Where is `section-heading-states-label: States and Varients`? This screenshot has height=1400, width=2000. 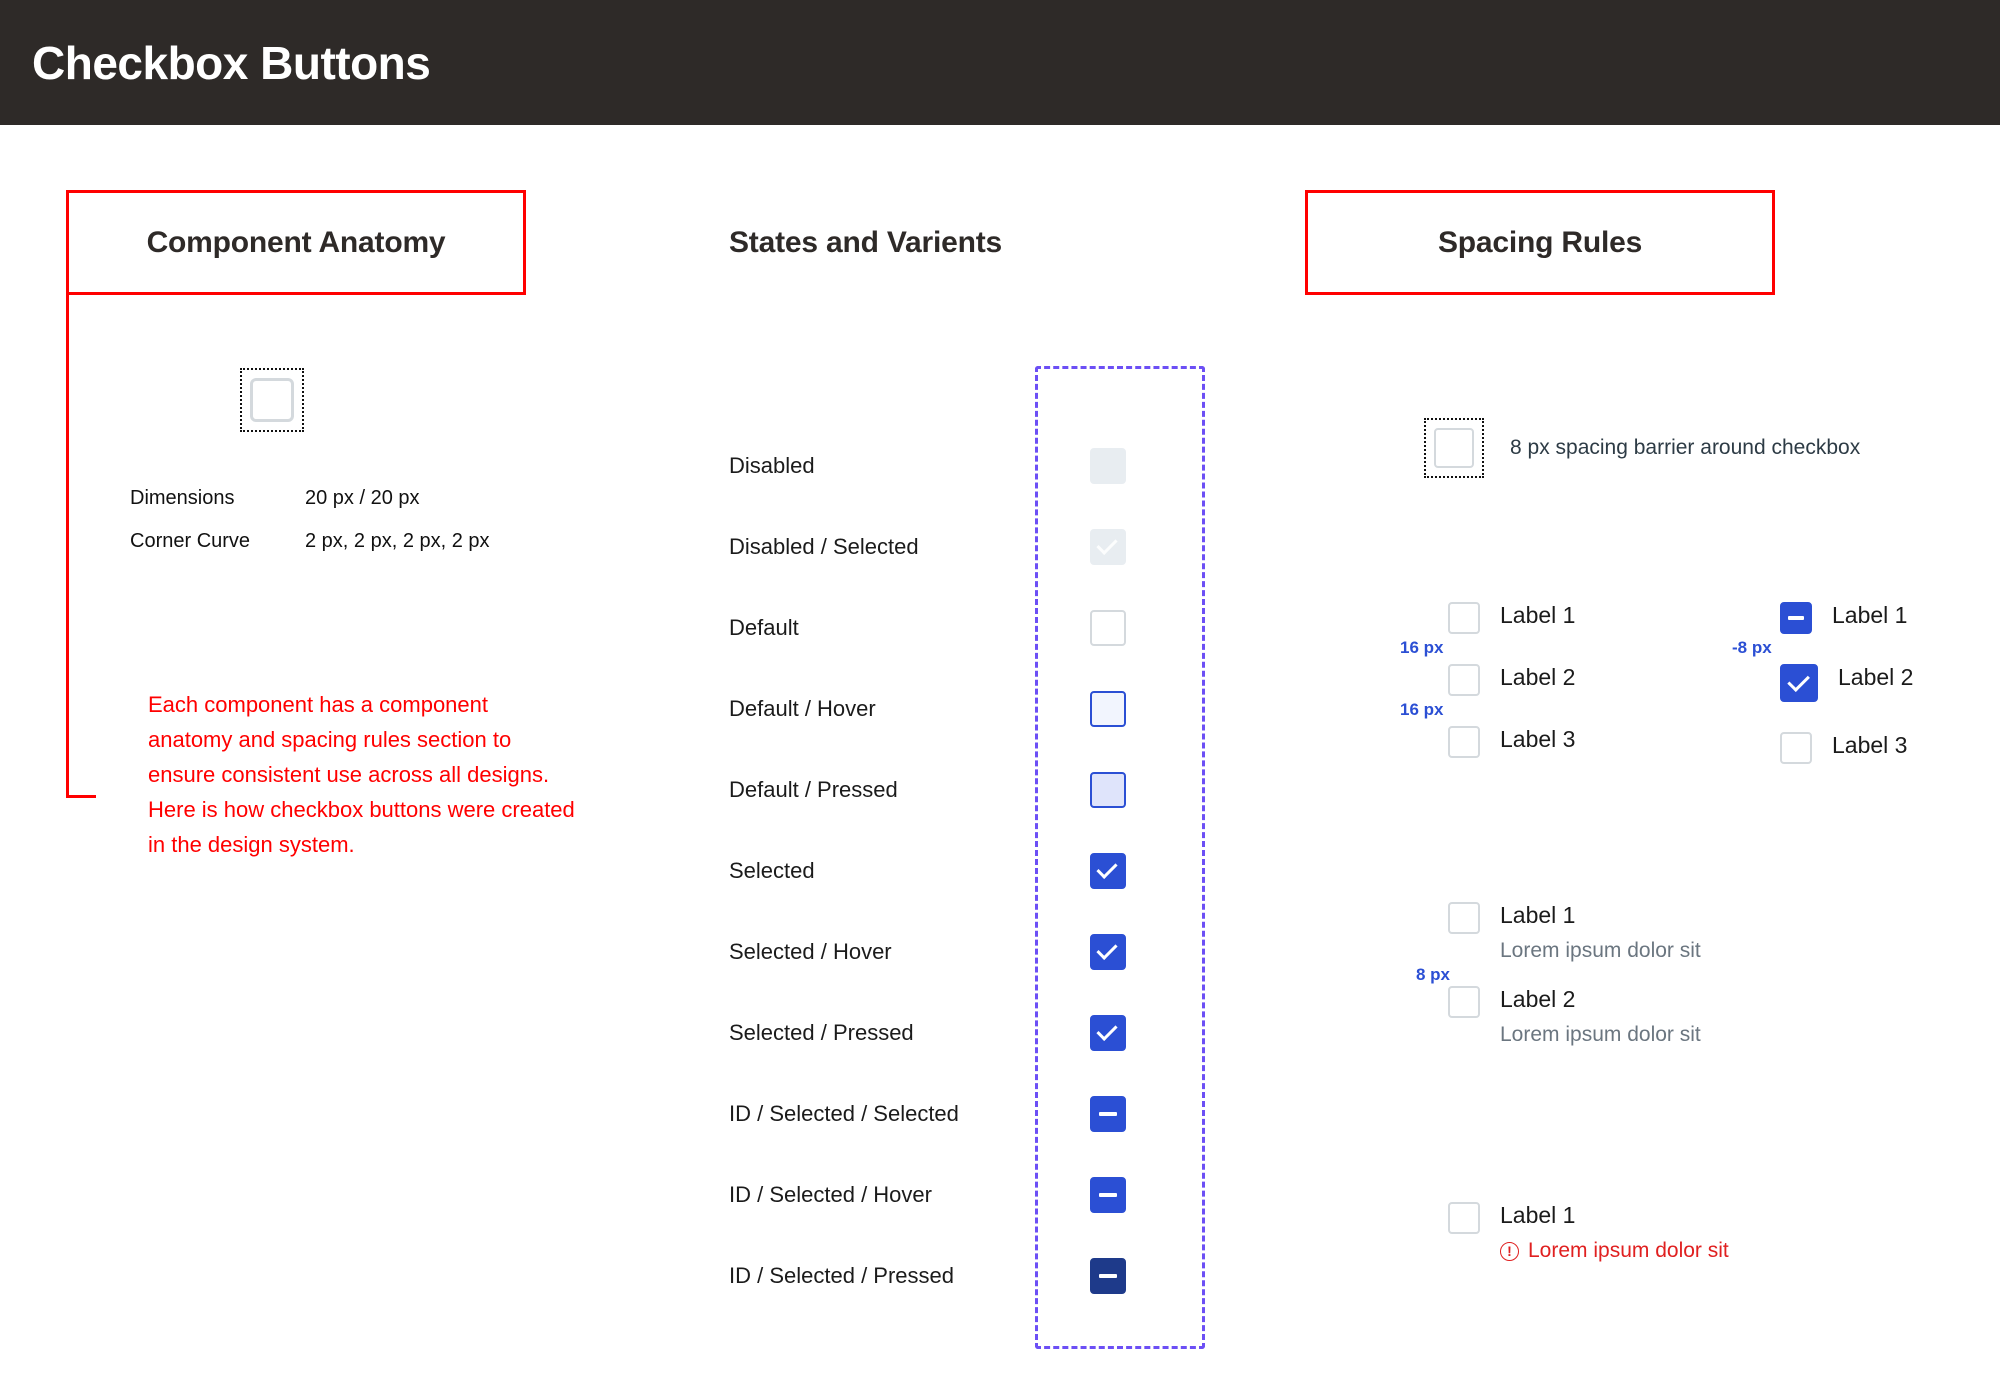 section-heading-states-label: States and Varients is located at coordinates (865, 242).